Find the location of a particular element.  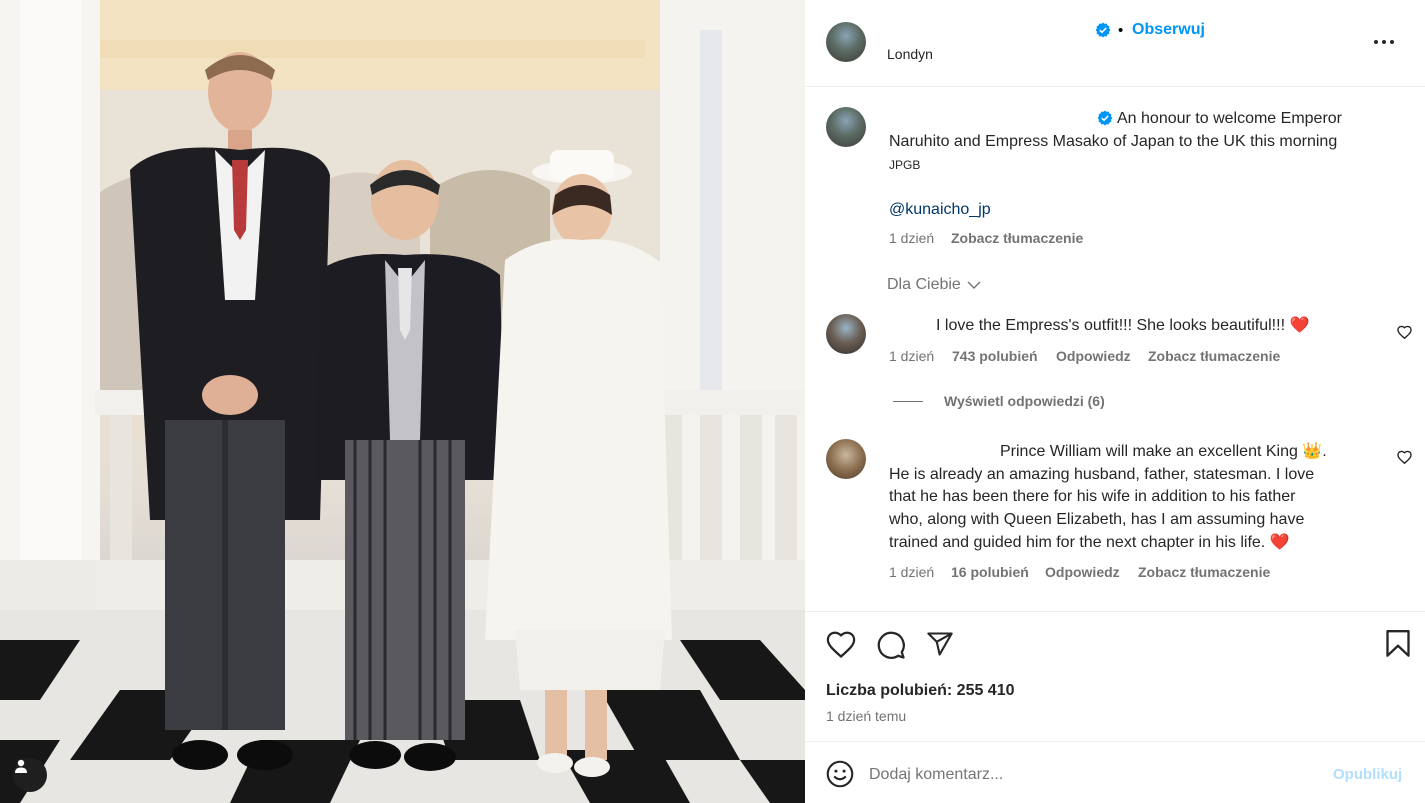

comment-likes: 16 polubień is located at coordinates (990, 572).